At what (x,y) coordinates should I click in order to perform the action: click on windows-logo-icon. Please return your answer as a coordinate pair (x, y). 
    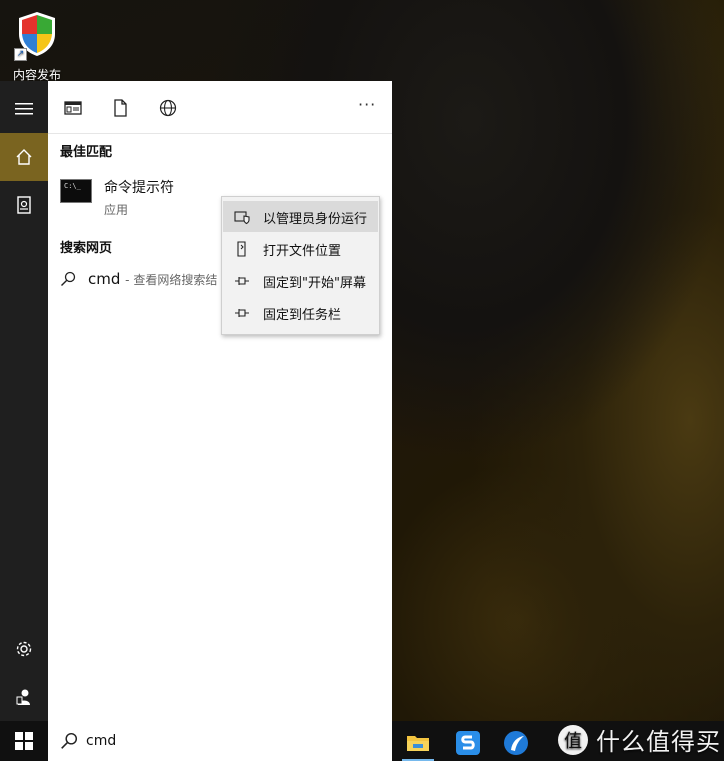
    Looking at the image, I should click on (24, 741).